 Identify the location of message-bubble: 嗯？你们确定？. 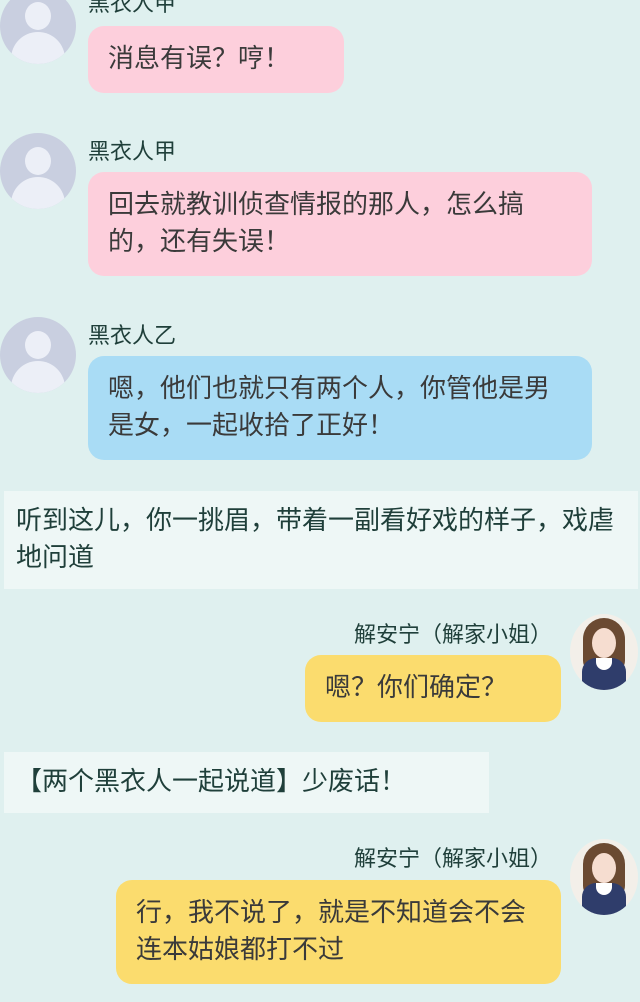
(433, 688).